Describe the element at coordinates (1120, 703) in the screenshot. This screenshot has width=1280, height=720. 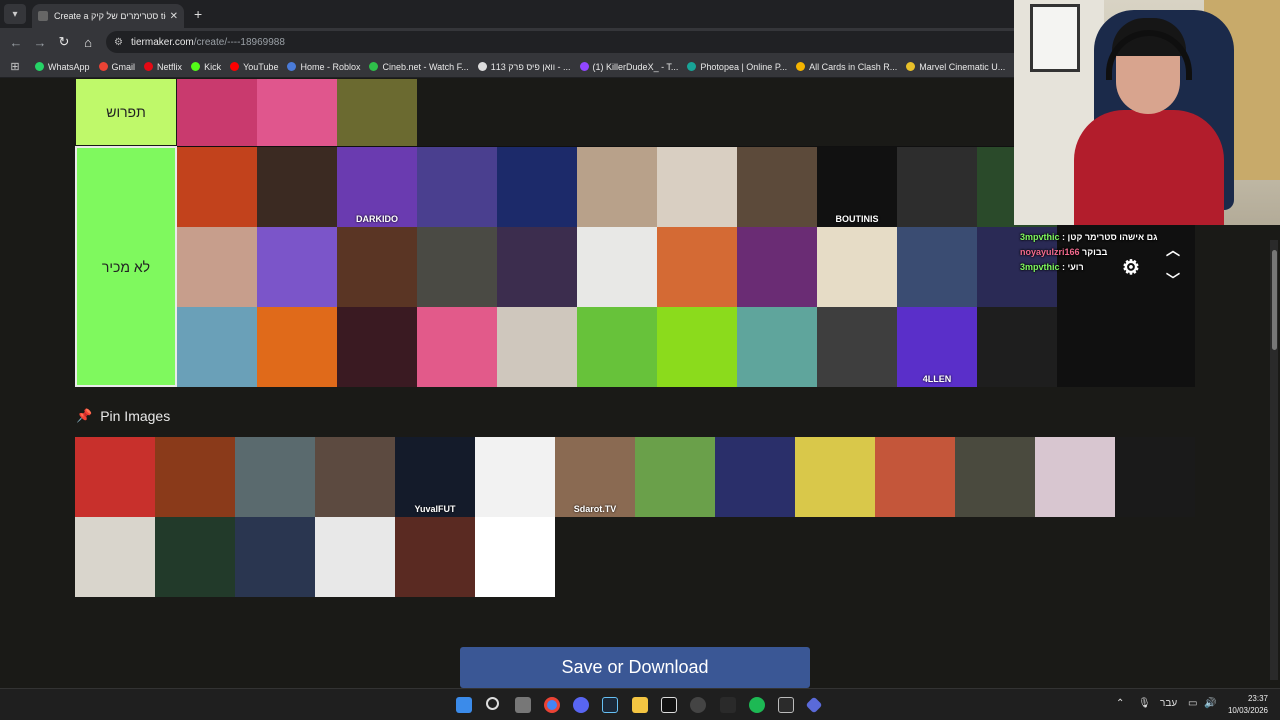
I see `tray-overflow-chevron-icon: ⌃` at that location.